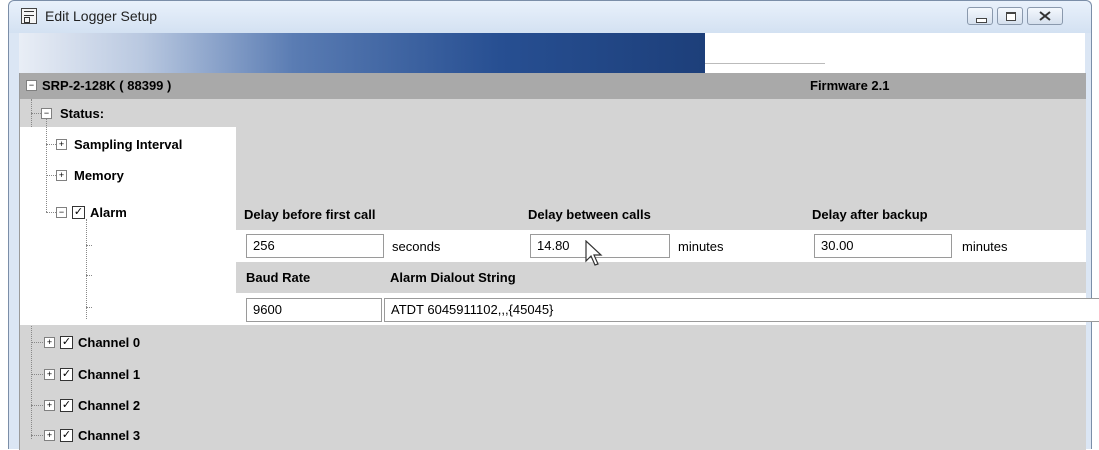 The image size is (1099, 450). Describe the element at coordinates (883, 246) in the screenshot. I see `delay-after-backup-input: 30.00` at that location.